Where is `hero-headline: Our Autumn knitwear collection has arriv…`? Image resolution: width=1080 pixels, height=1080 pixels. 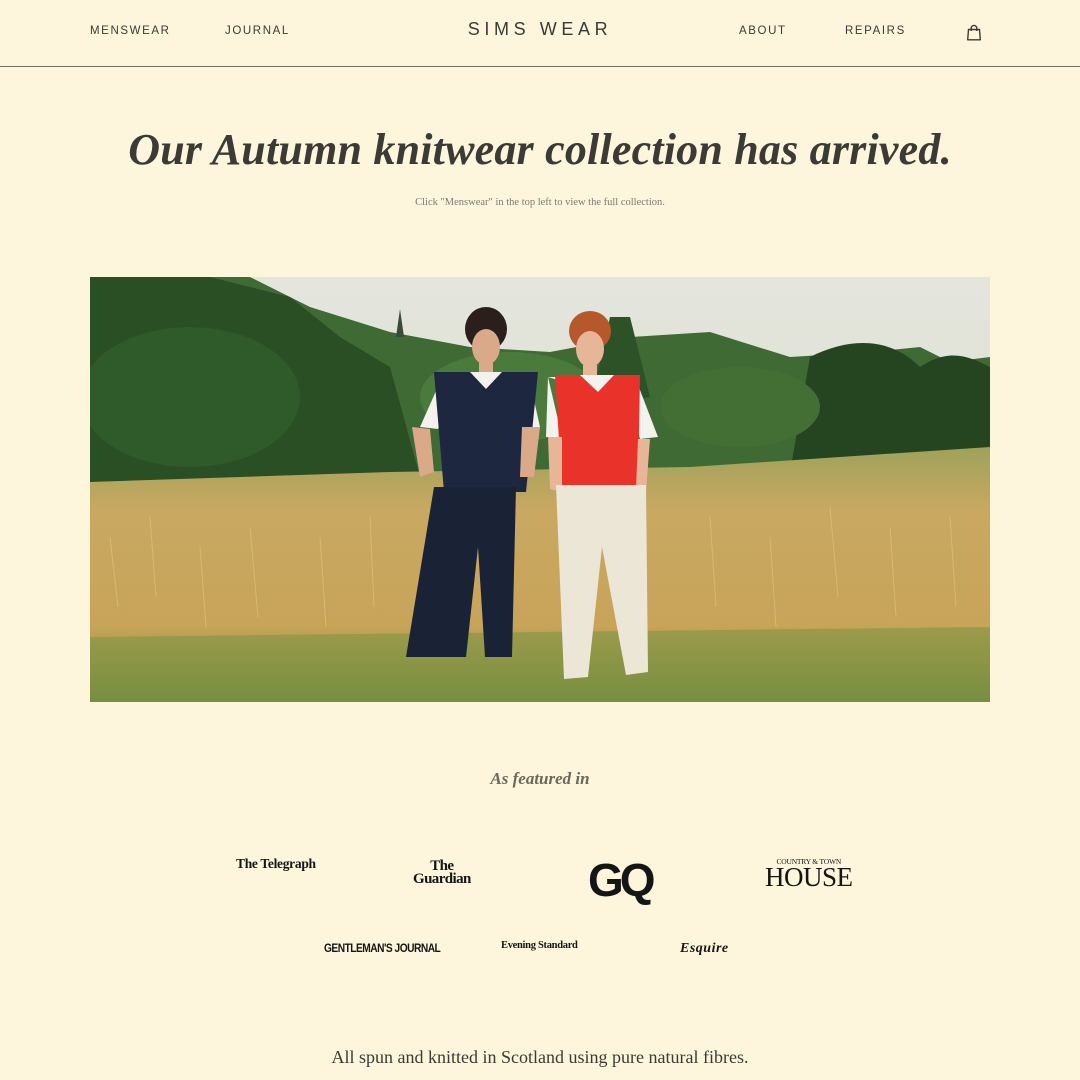 hero-headline: Our Autumn knitwear collection has arriv… is located at coordinates (540, 149).